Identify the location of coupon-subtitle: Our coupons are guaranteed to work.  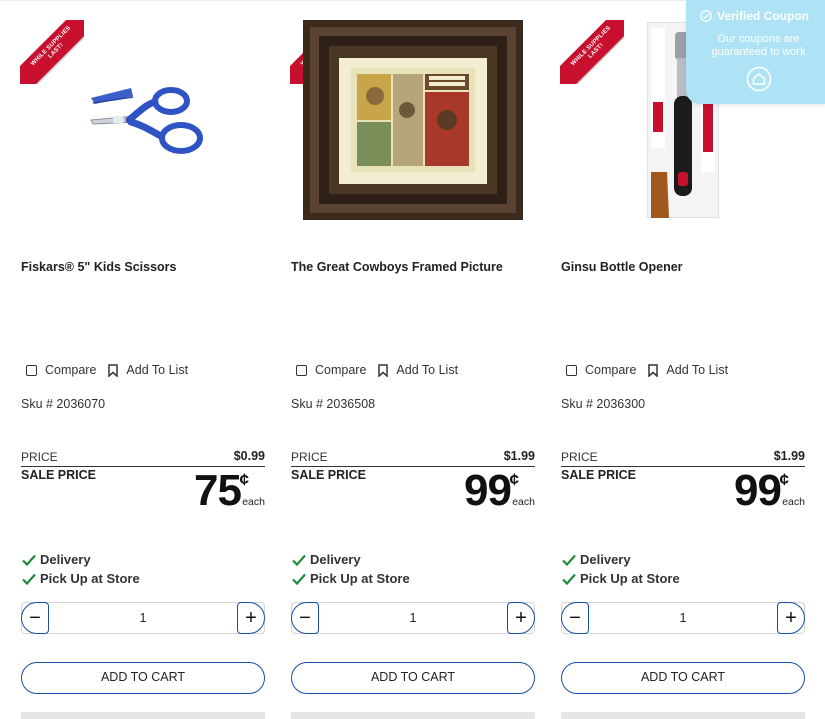
(755, 46).